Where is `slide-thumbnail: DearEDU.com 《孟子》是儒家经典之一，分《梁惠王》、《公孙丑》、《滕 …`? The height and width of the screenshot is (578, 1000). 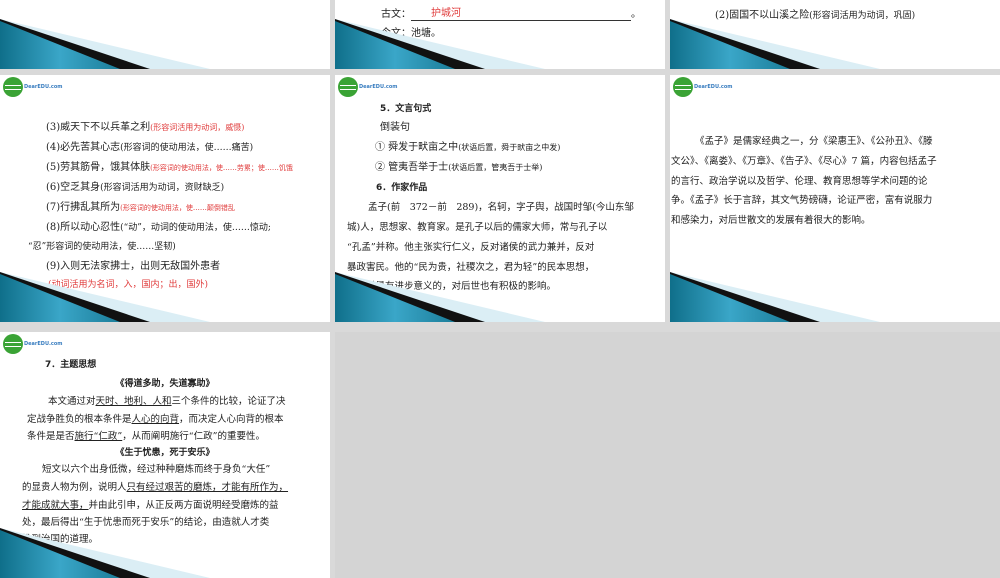 slide-thumbnail: DearEDU.com 《孟子》是儒家经典之一，分《梁惠王》、《公孙丑》、《滕 … is located at coordinates (835, 198).